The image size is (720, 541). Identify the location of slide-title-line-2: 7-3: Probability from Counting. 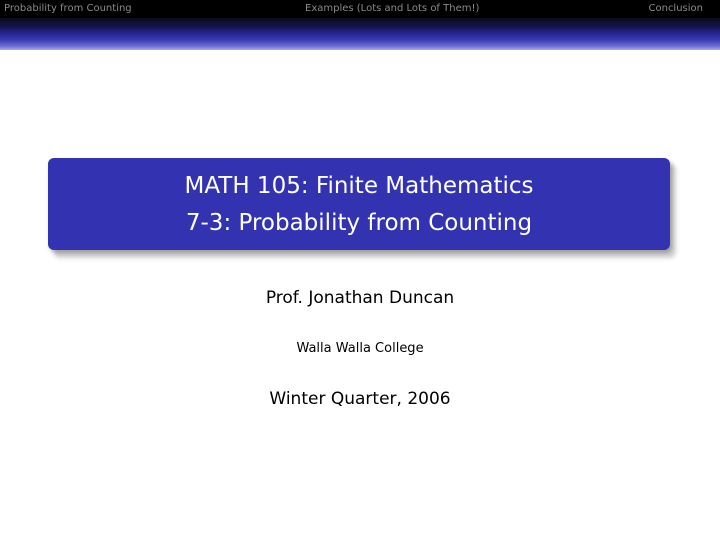
(359, 223).